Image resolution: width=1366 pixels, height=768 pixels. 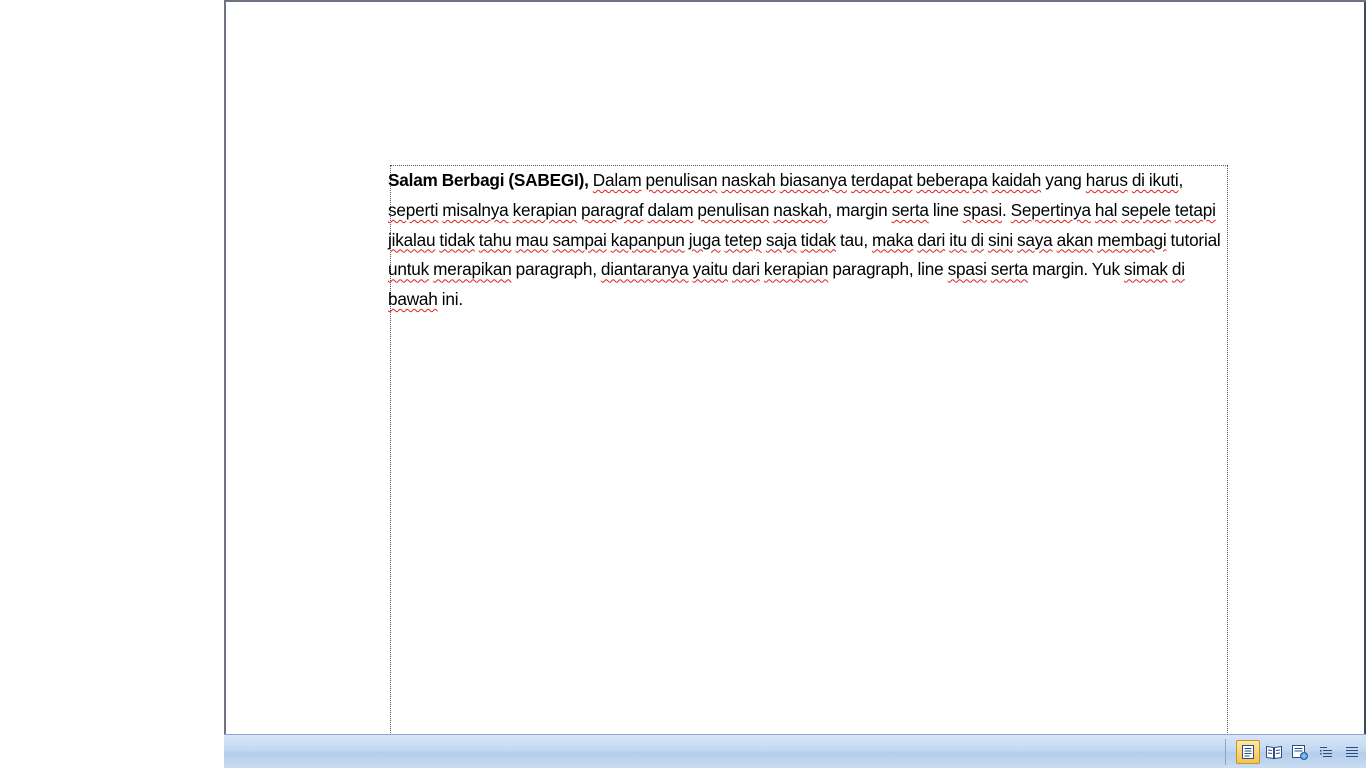 I want to click on paragraph-text: line, so click(x=945, y=209).